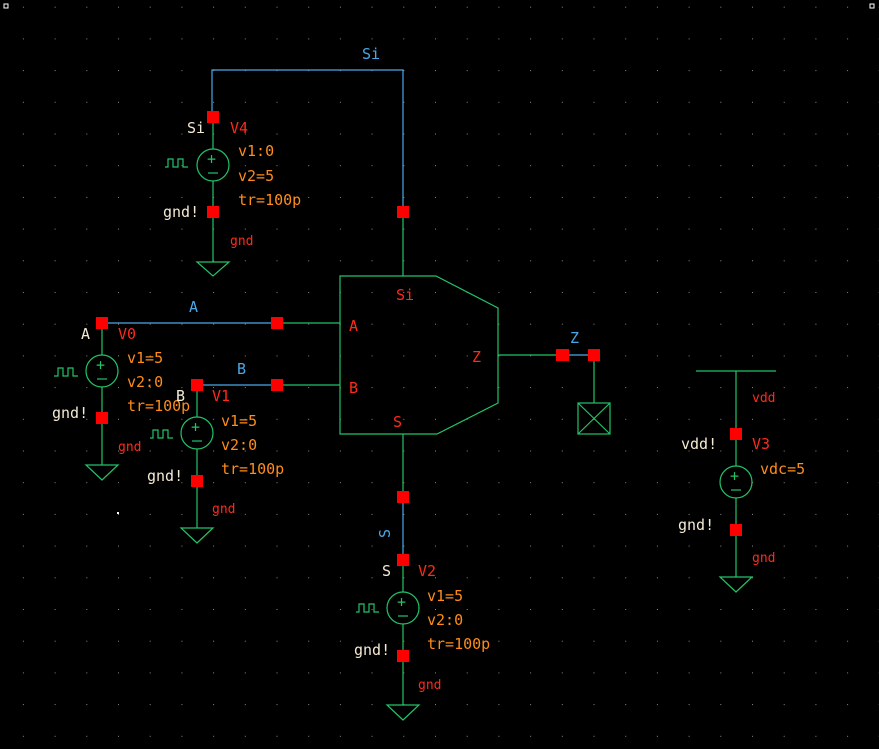 The height and width of the screenshot is (749, 879). Describe the element at coordinates (239, 128) in the screenshot. I see `instance-name: V4` at that location.